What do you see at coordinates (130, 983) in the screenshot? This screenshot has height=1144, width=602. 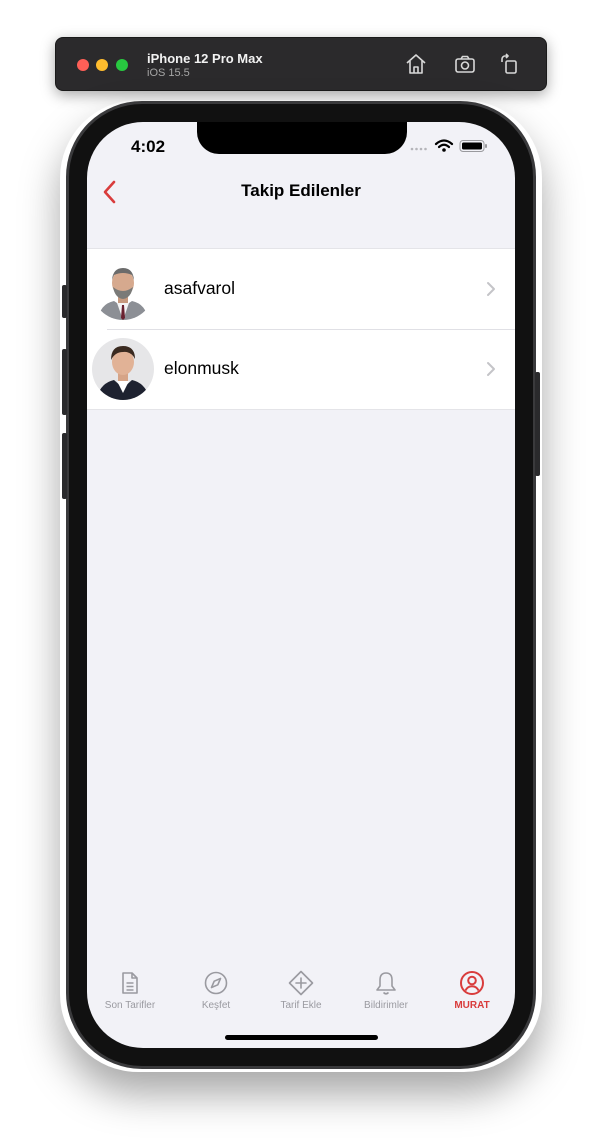 I see `document-icon` at bounding box center [130, 983].